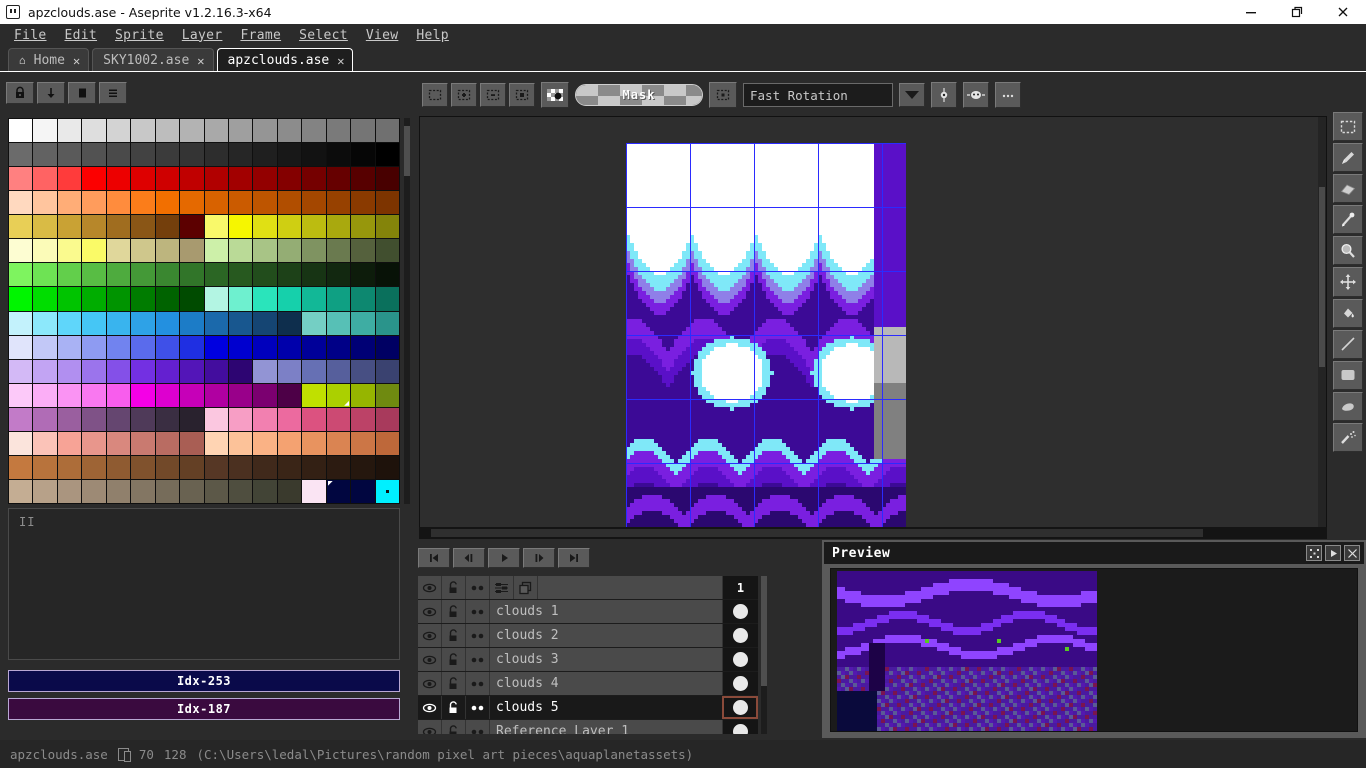  I want to click on play-animation-button, so click(504, 558).